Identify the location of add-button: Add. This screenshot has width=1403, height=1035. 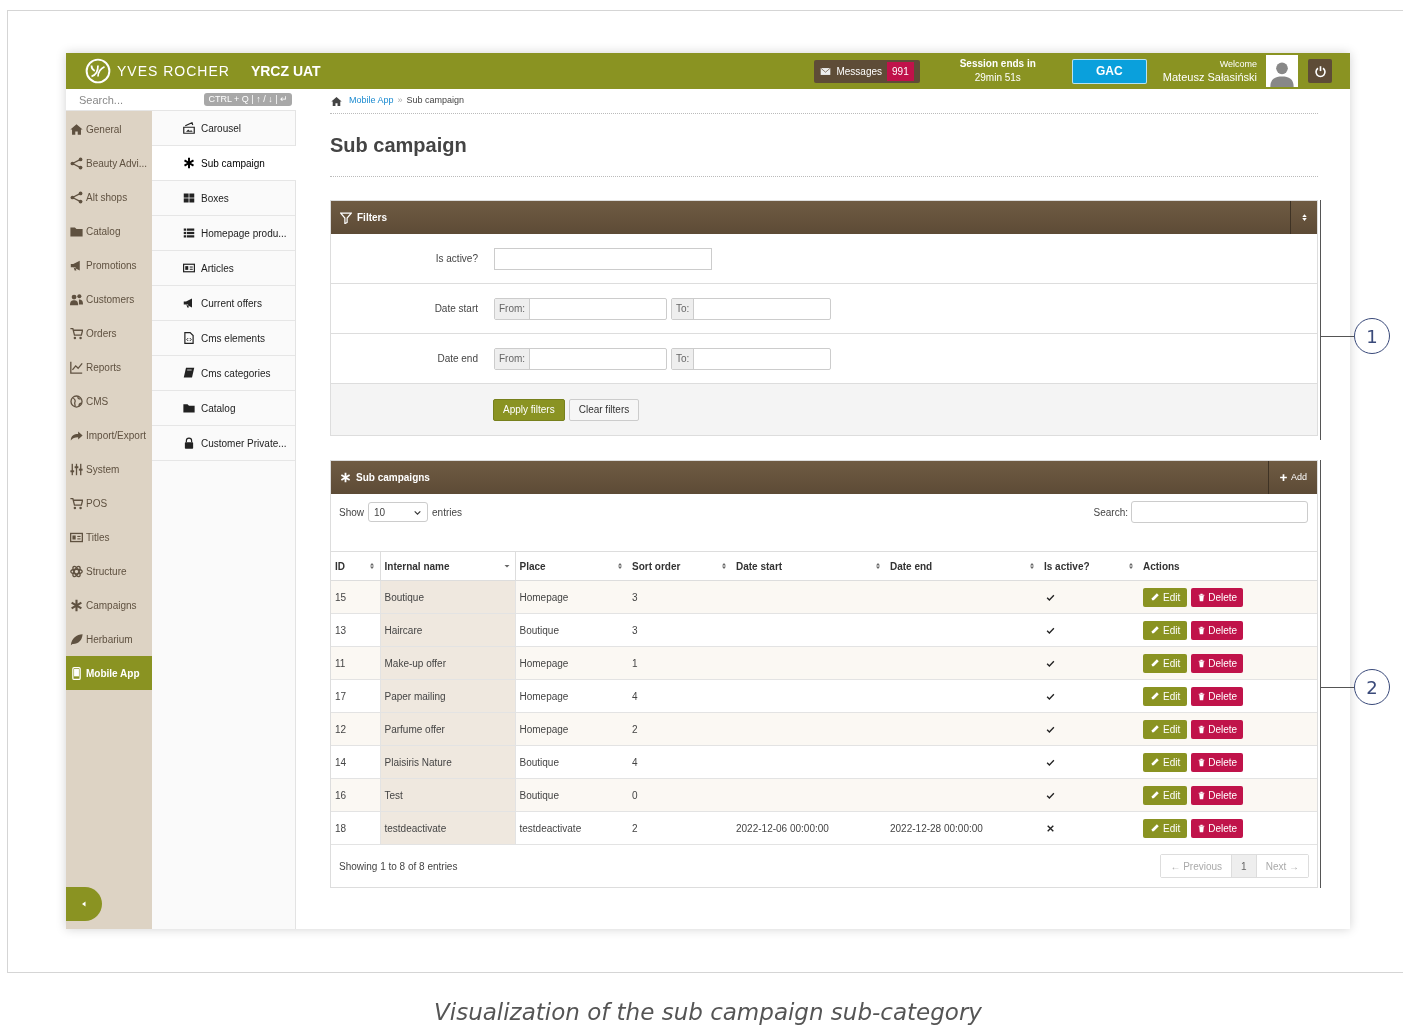
(1292, 477).